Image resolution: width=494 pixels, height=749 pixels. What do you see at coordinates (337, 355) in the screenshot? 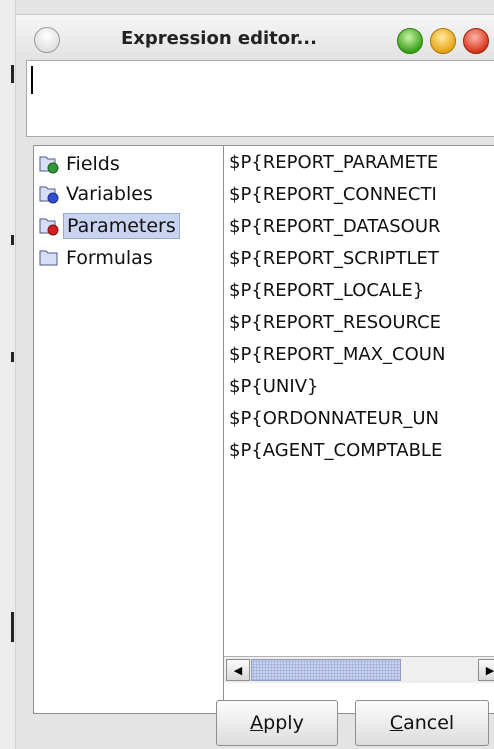
I see `list-item: $P{REPORT_MAX_COUN` at bounding box center [337, 355].